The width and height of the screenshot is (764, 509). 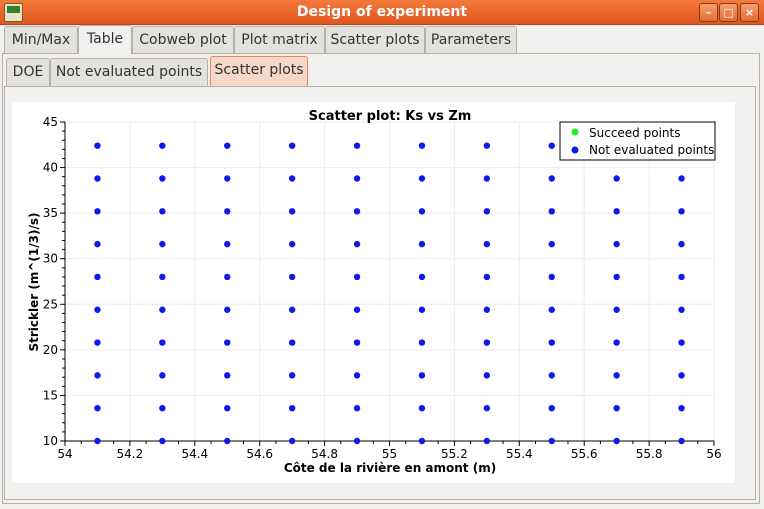 What do you see at coordinates (389, 454) in the screenshot?
I see `x-tick-label: 55` at bounding box center [389, 454].